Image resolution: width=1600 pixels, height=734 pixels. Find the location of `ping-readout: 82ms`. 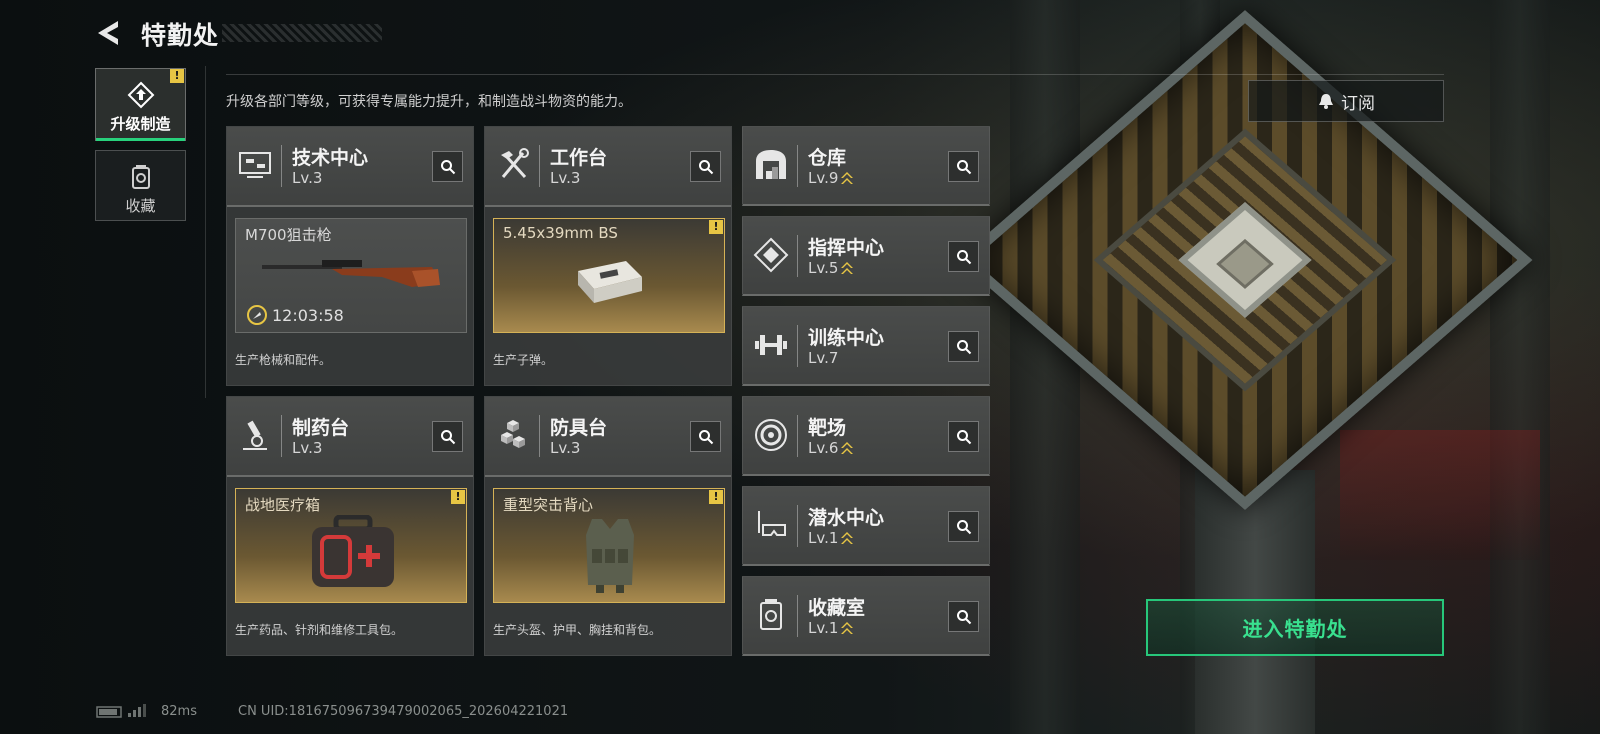

ping-readout: 82ms is located at coordinates (179, 711).